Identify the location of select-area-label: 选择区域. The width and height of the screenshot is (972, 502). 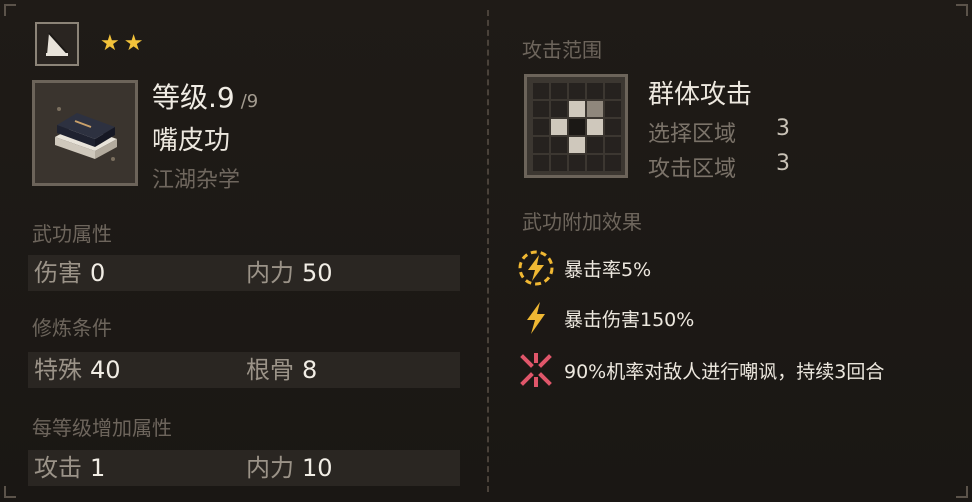
(692, 134).